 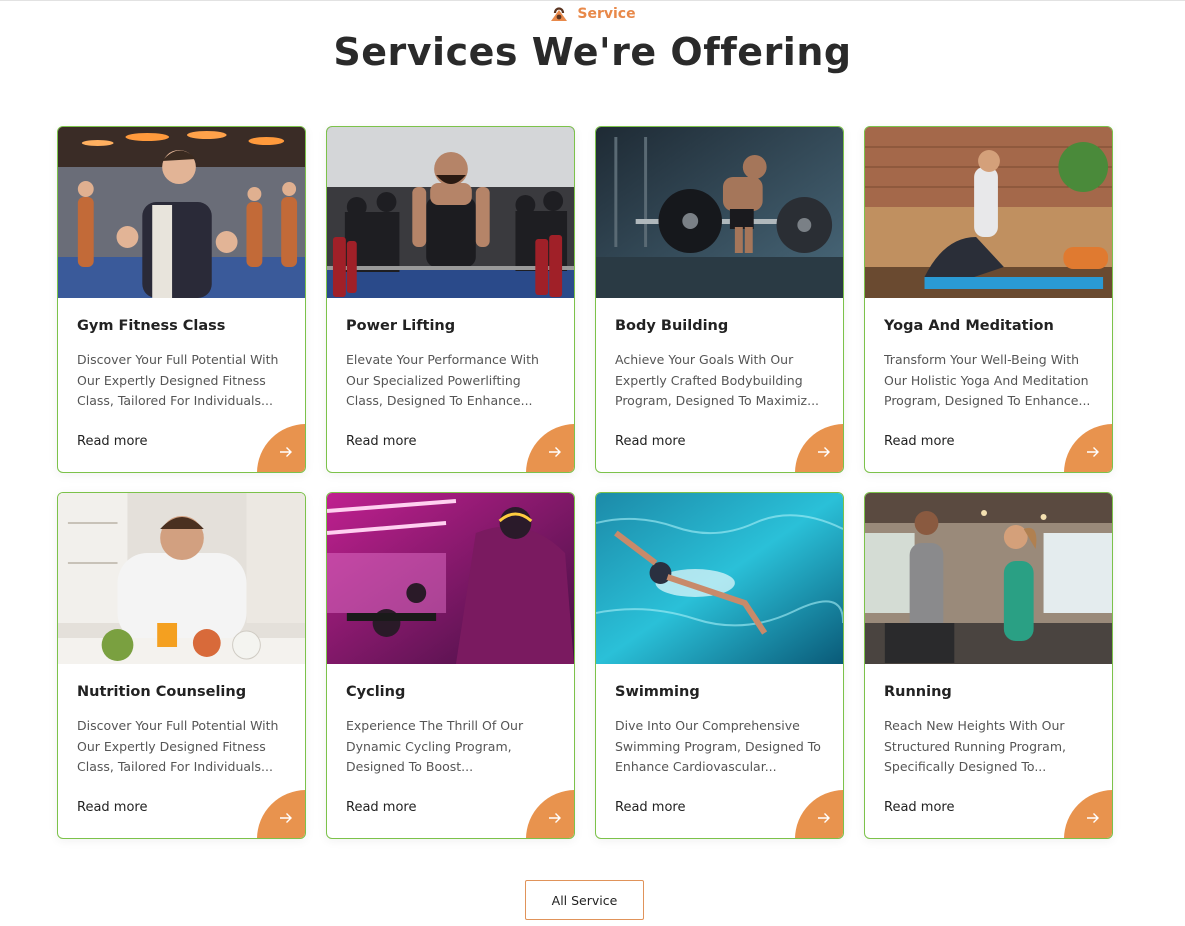 I want to click on card-title: Power Lifting, so click(x=401, y=326).